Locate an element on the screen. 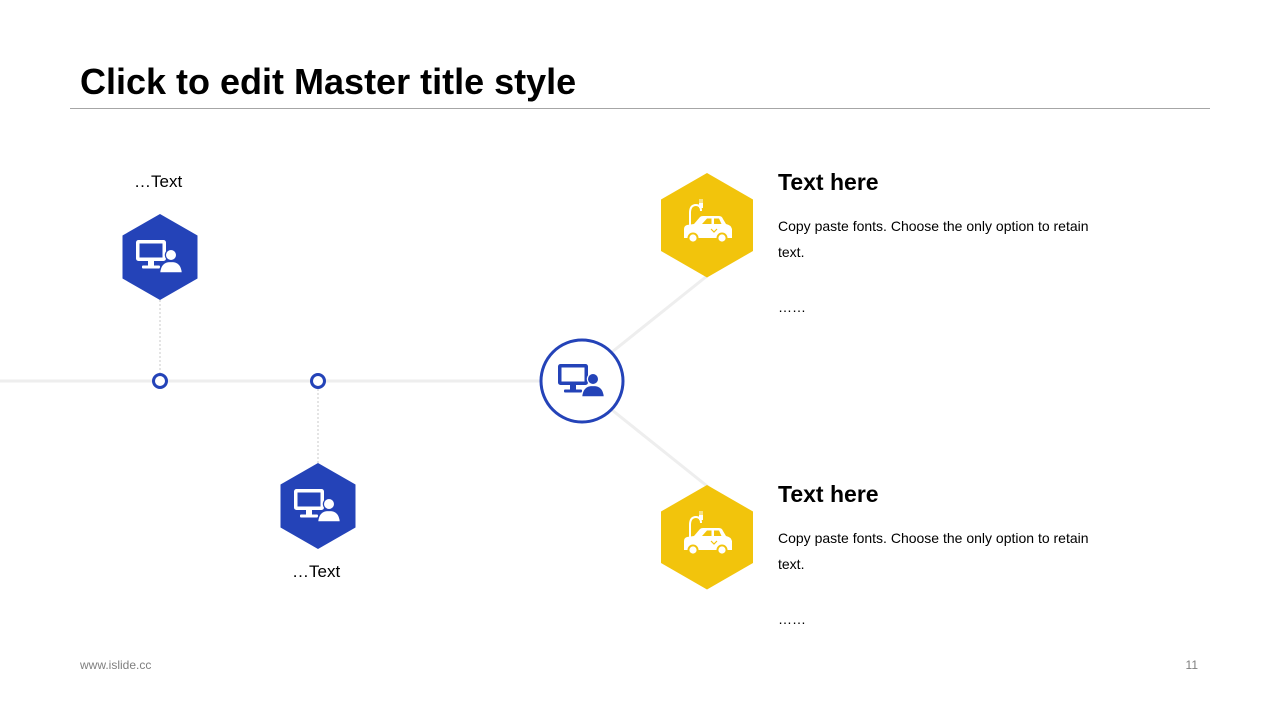 Image resolution: width=1280 pixels, height=720 pixels. lower-node-label: …Text is located at coordinates (316, 572).